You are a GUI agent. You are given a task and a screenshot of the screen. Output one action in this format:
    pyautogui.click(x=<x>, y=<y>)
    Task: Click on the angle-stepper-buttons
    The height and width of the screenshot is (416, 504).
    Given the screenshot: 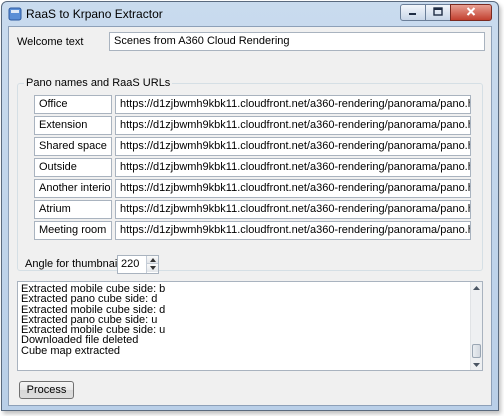 What is the action you would take?
    pyautogui.click(x=152, y=264)
    